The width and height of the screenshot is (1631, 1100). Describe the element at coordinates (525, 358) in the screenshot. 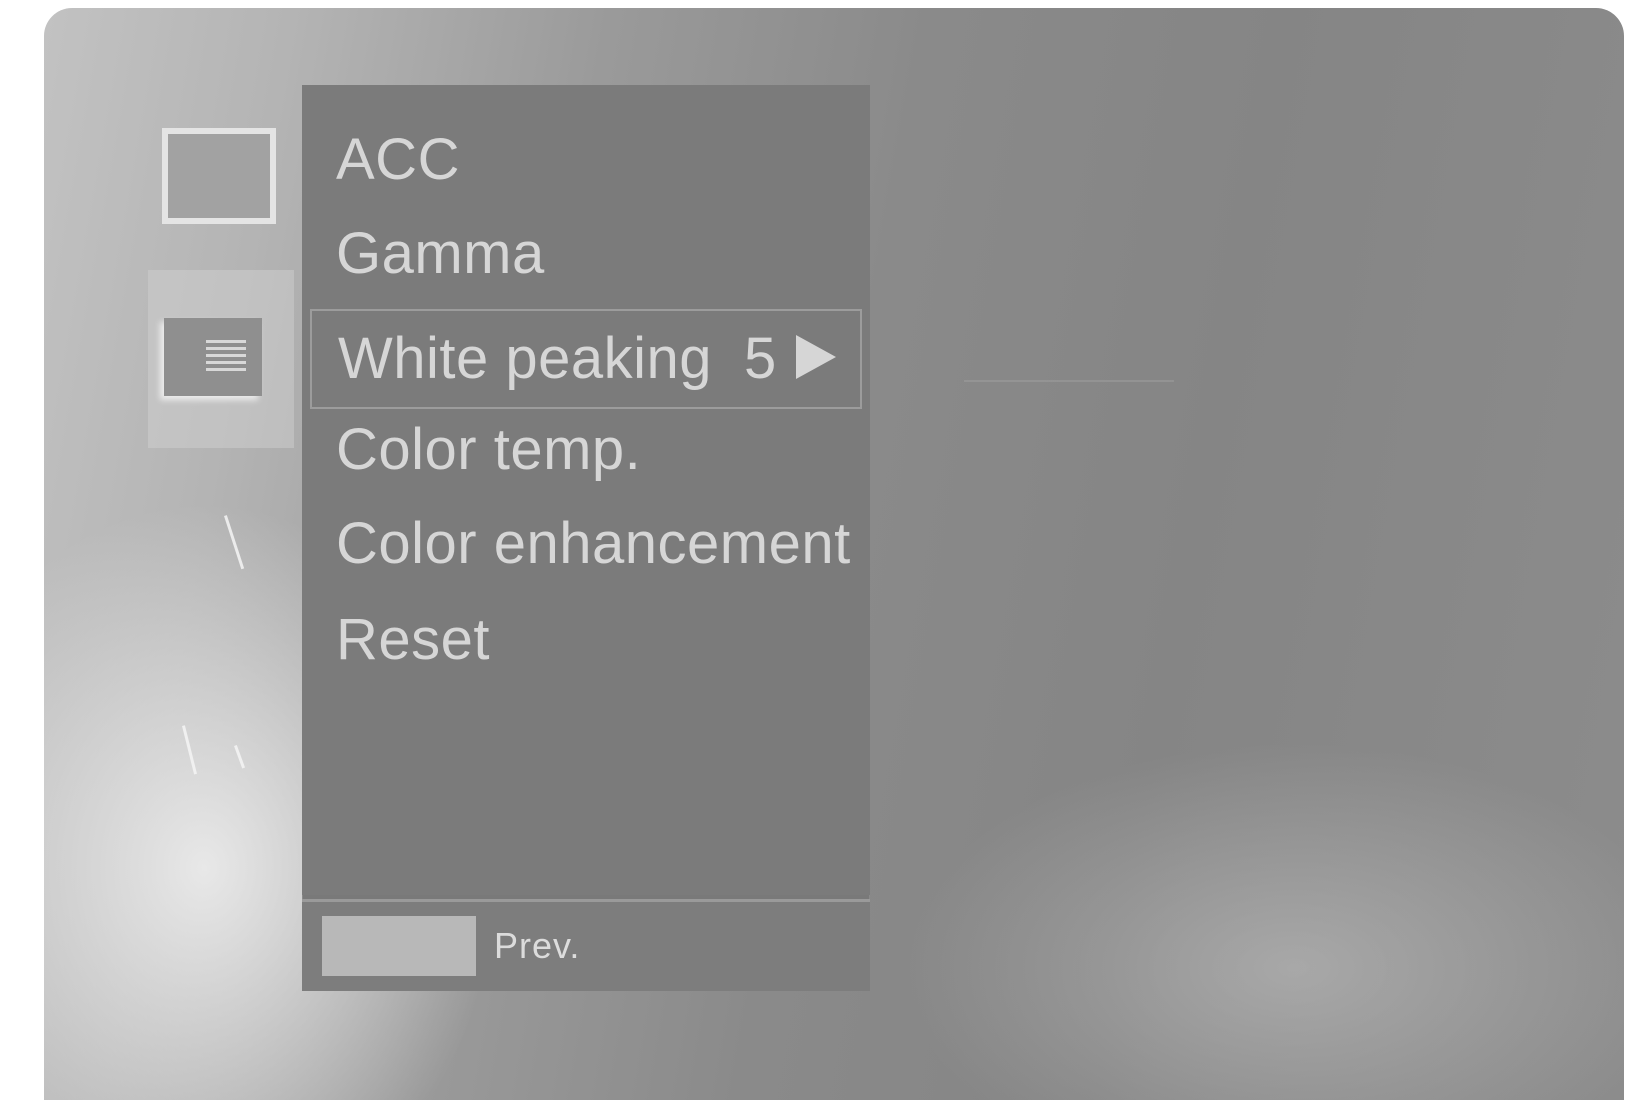

I see `menu-item-label: White peaking` at that location.